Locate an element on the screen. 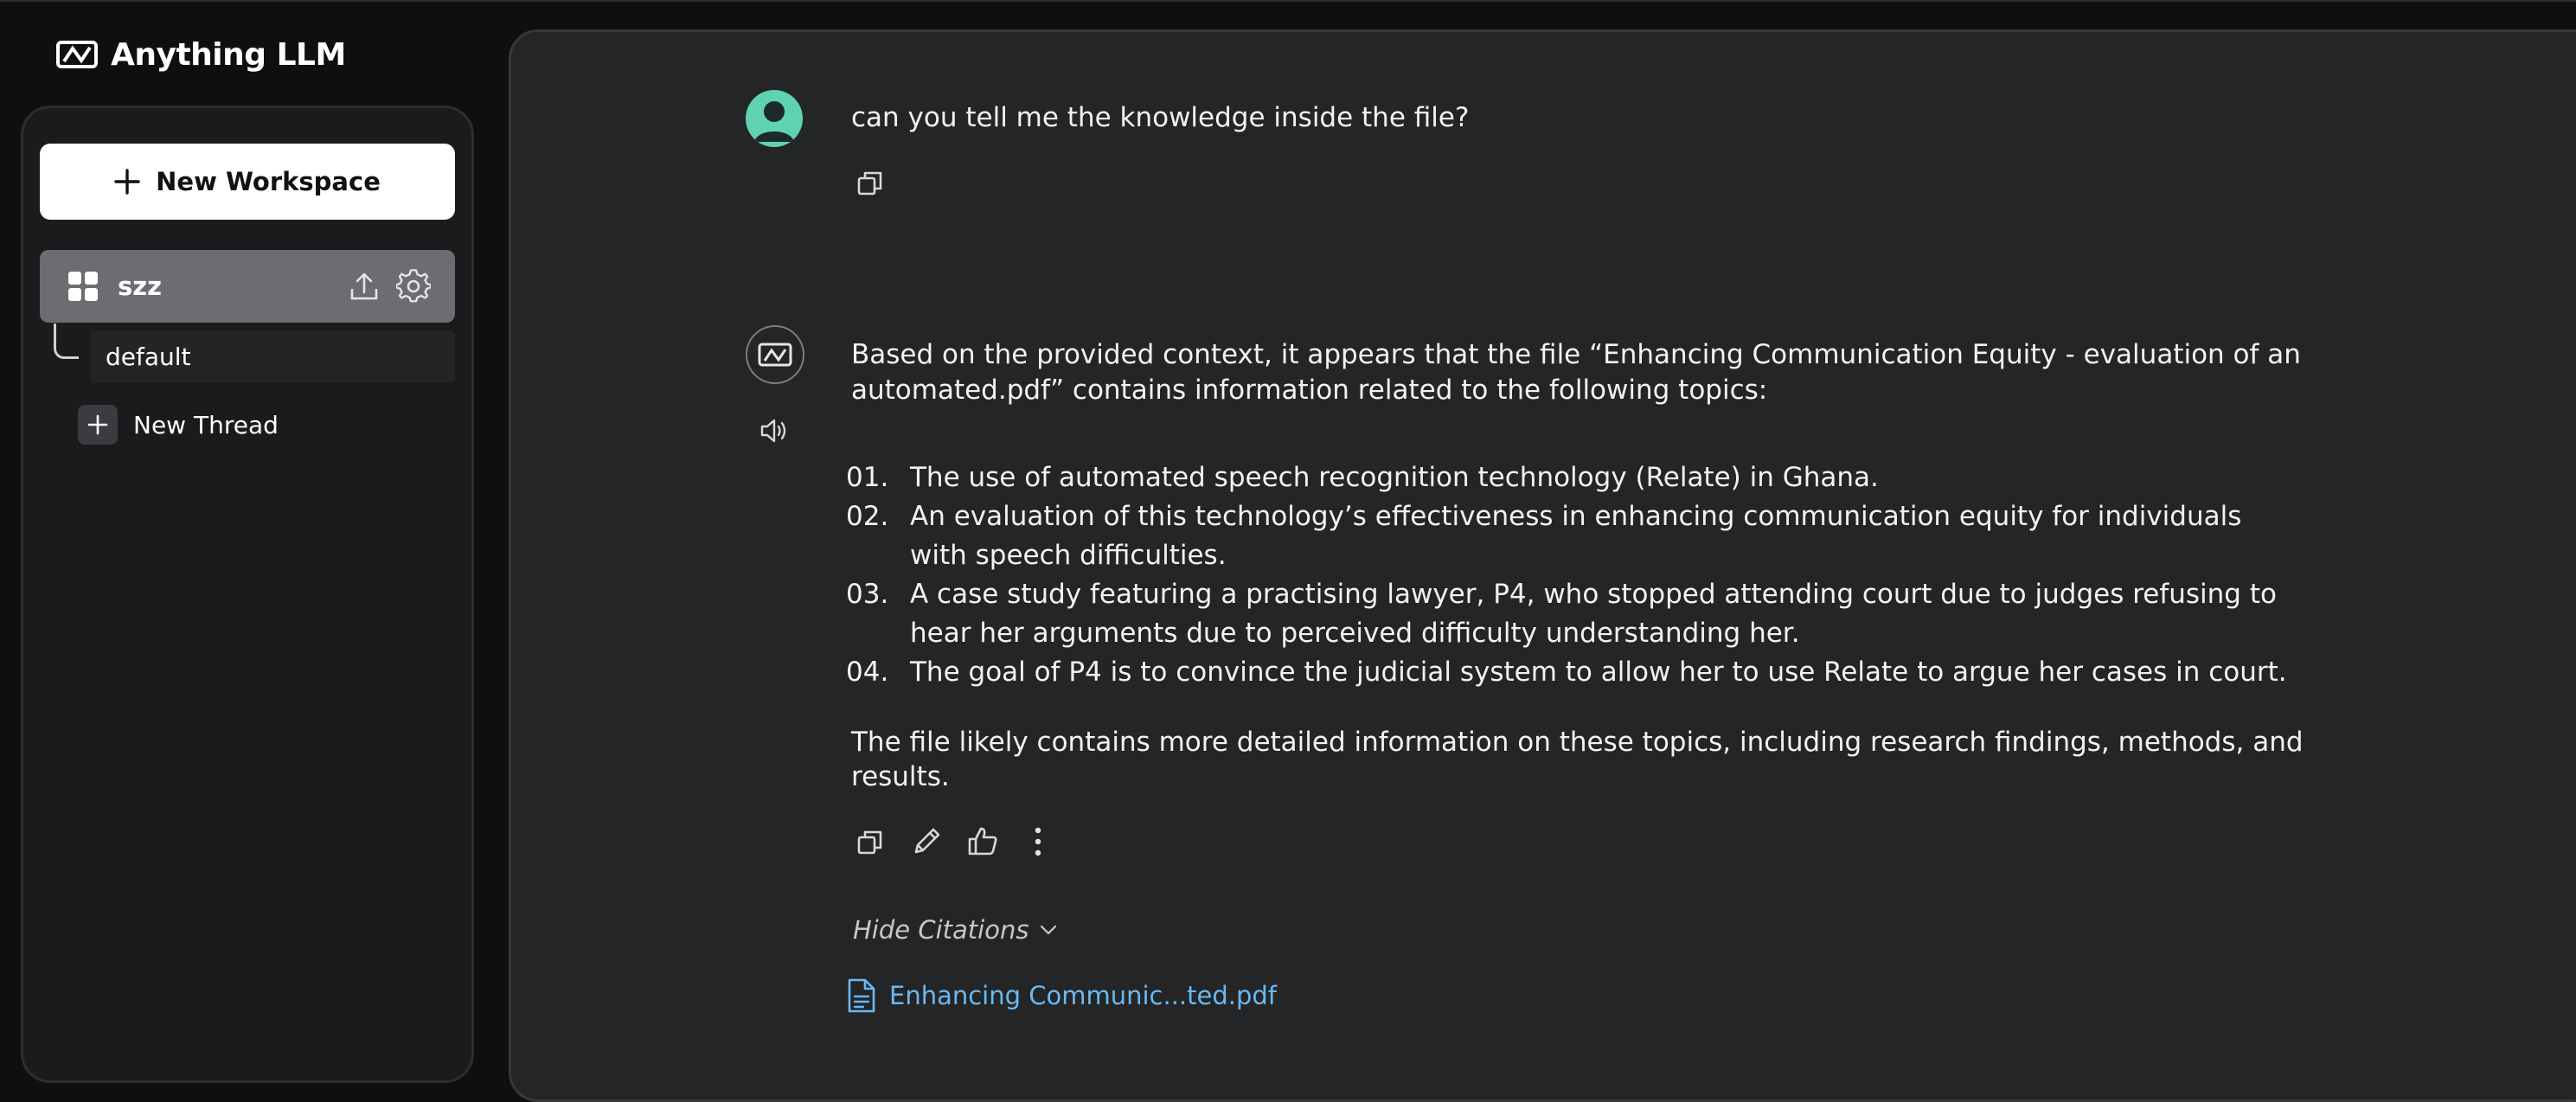  thread-item-default: default is located at coordinates (272, 356).